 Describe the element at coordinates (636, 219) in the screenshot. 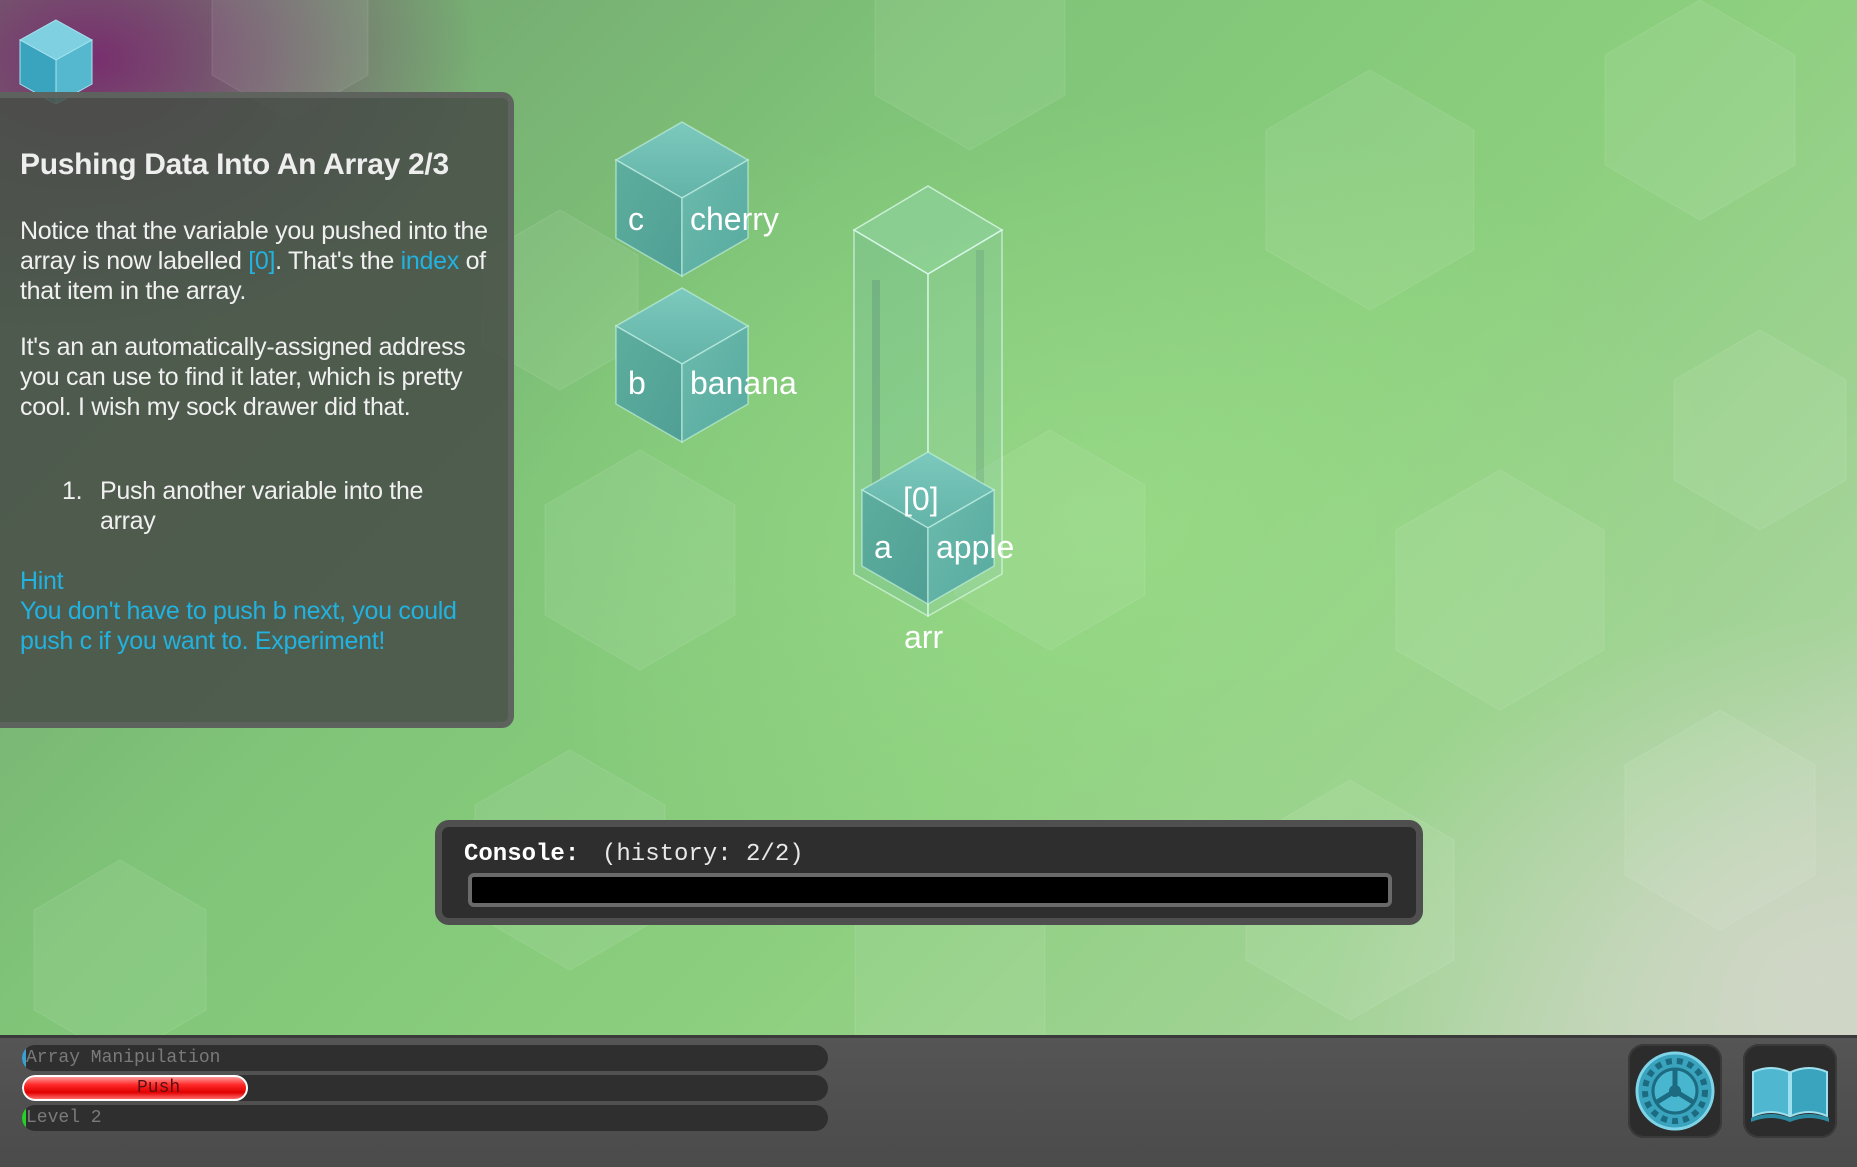

I see `variable-c-name: c` at that location.